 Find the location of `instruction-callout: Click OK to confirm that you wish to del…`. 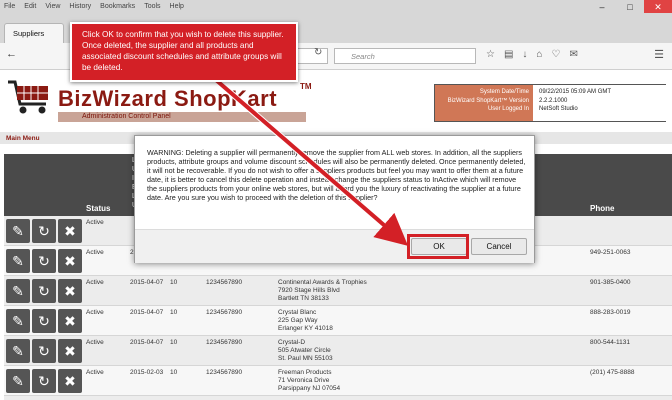

instruction-callout: Click OK to confirm that you wish to del… is located at coordinates (184, 52).